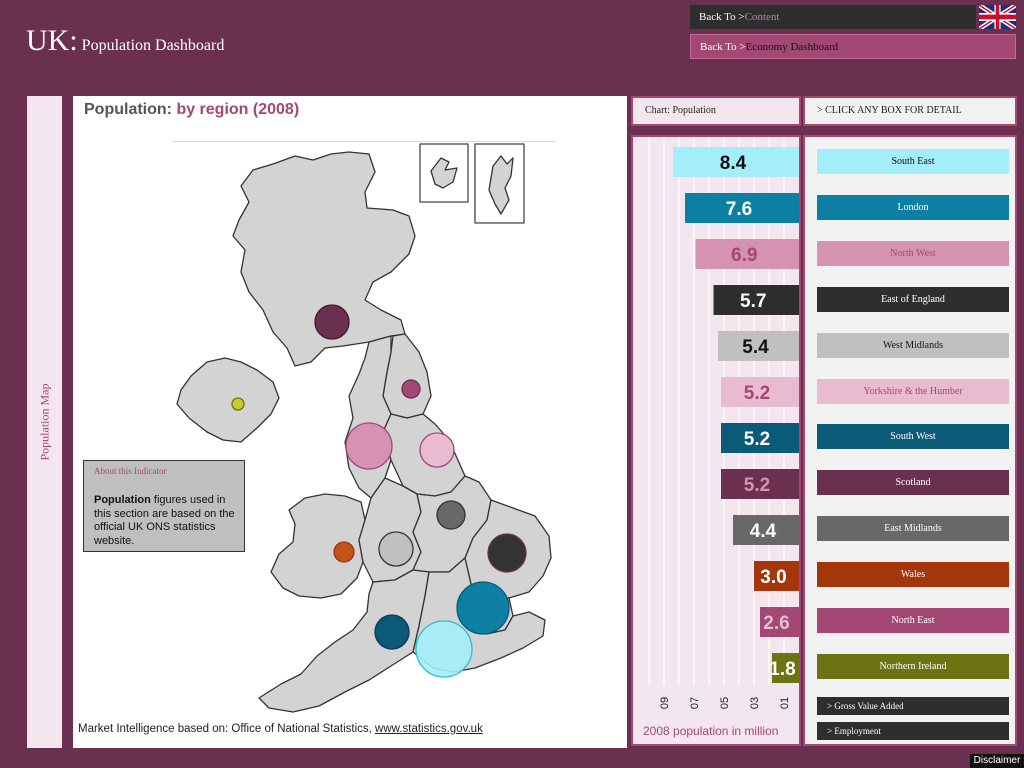 The width and height of the screenshot is (1024, 768). Describe the element at coordinates (913, 730) in the screenshot. I see `employment-link: > Employment` at that location.